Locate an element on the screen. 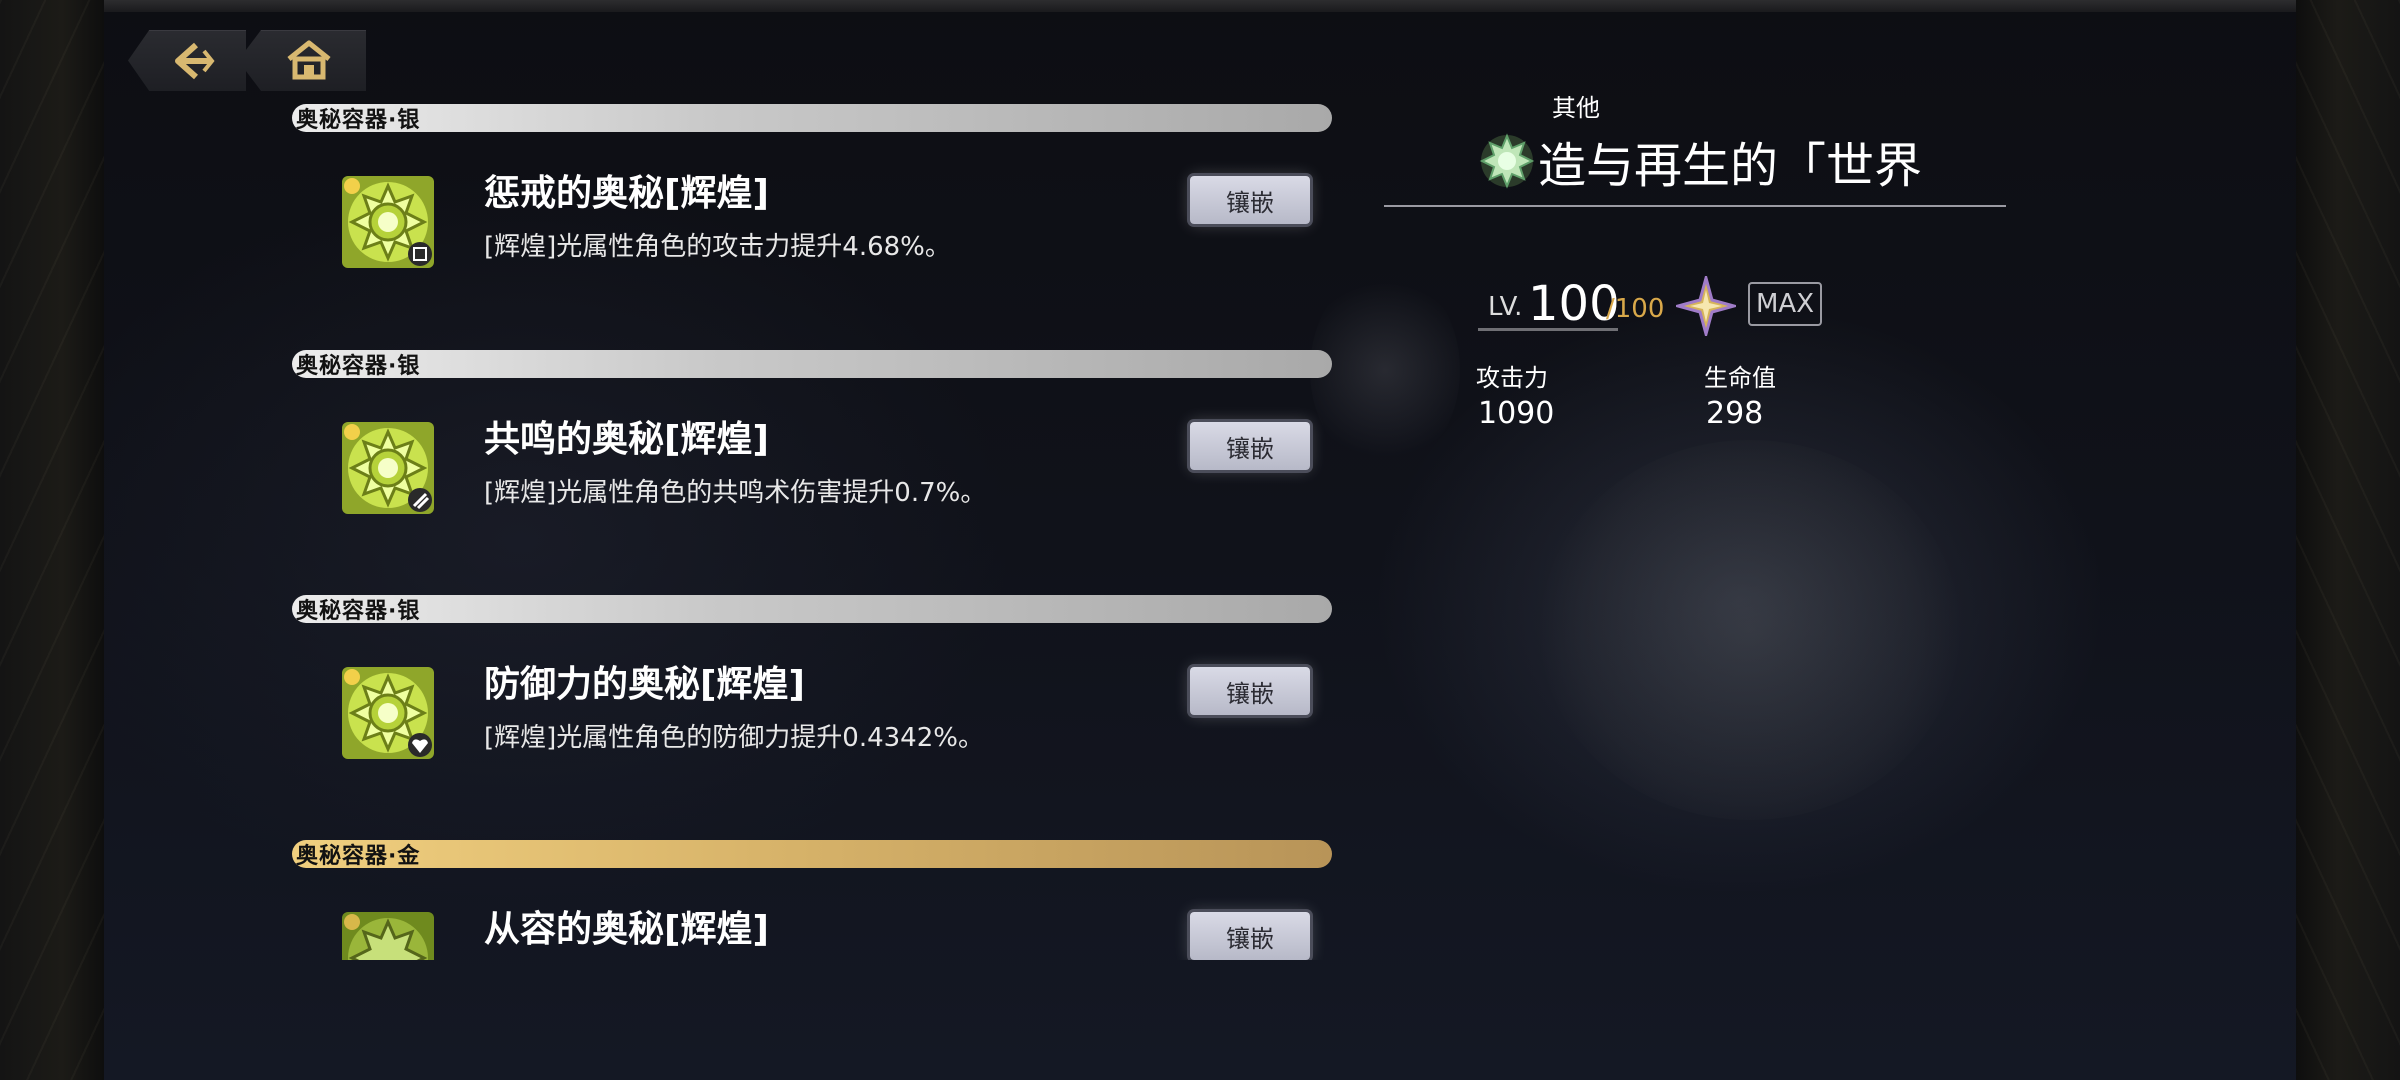  level-underline is located at coordinates (1548, 329).